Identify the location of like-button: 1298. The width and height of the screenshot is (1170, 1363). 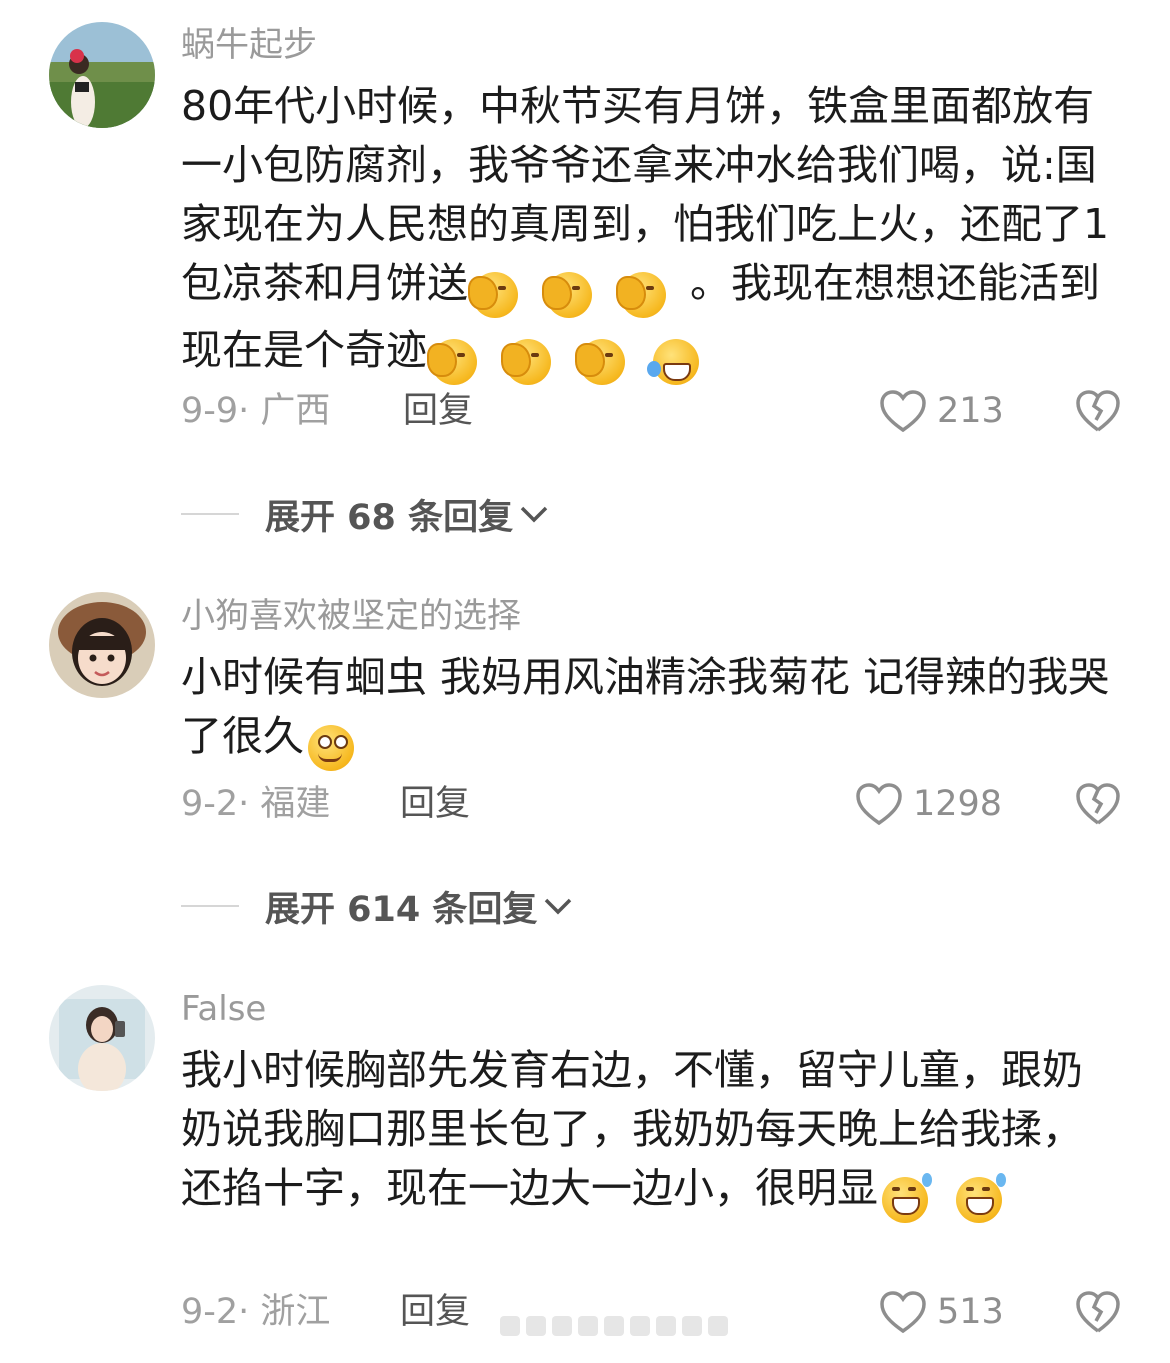
(928, 804).